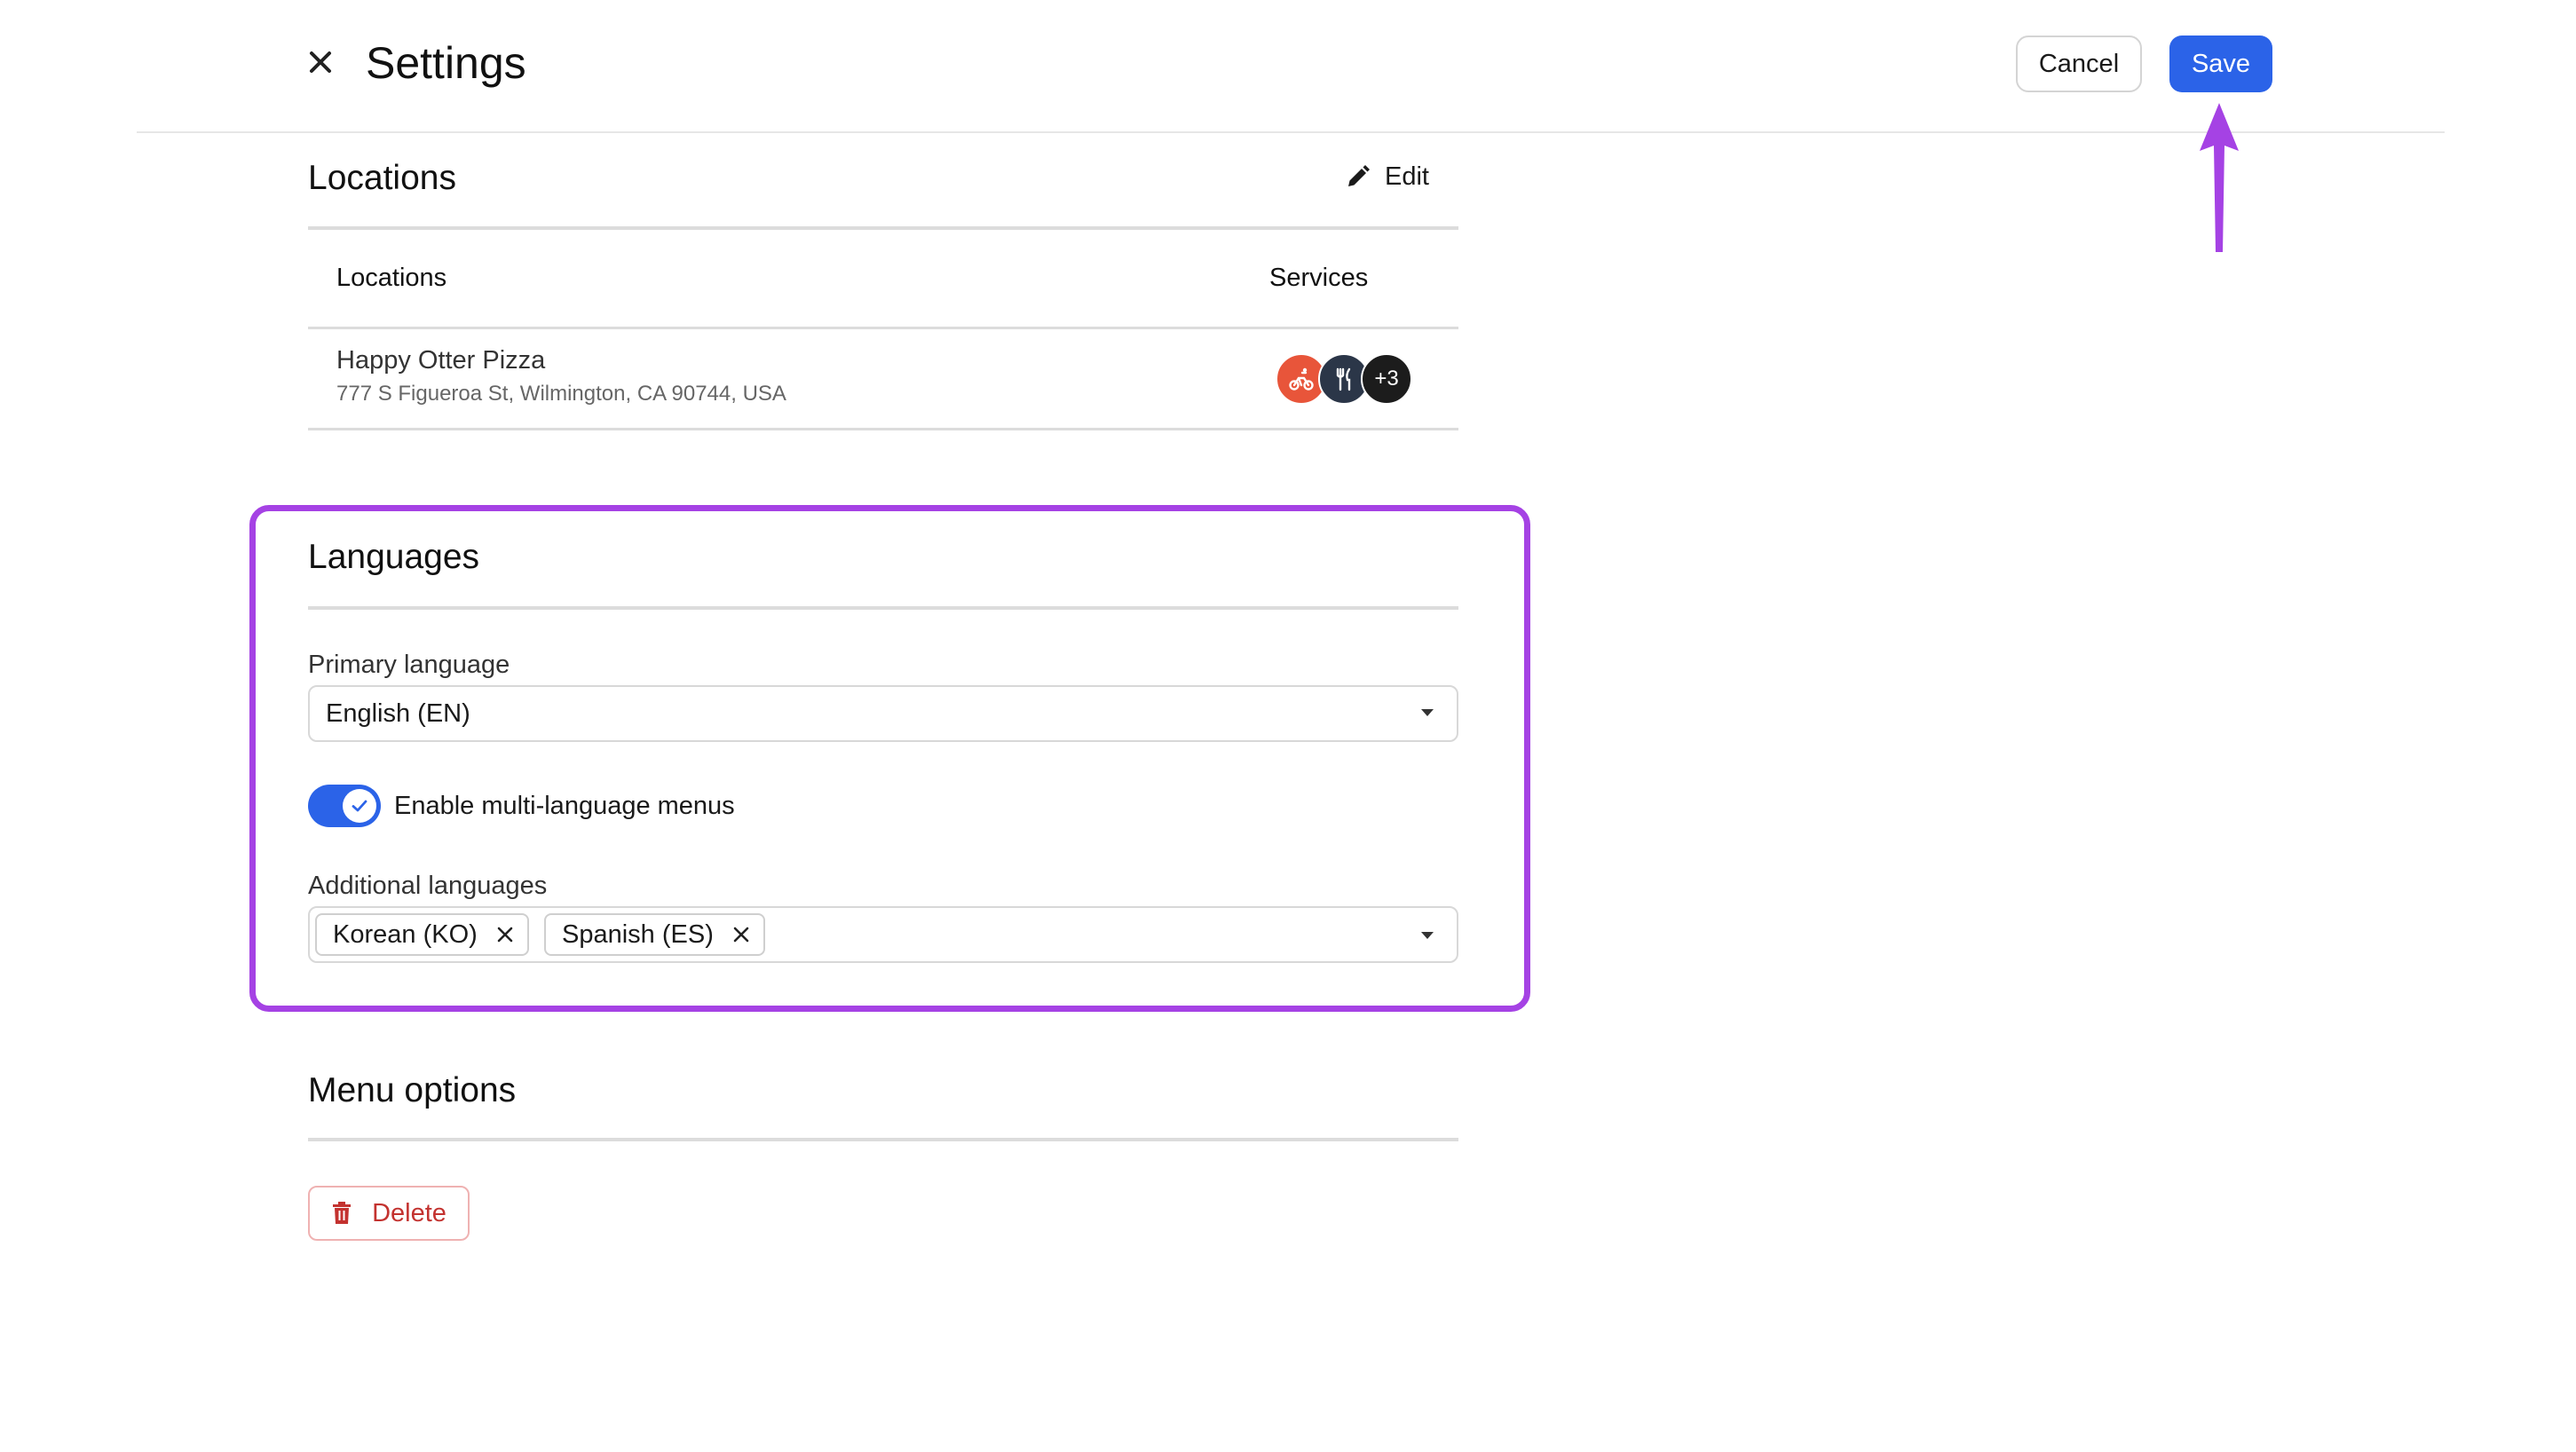 Image resolution: width=2576 pixels, height=1452 pixels. Describe the element at coordinates (428, 886) in the screenshot. I see `additional-languages-label: Additional languages` at that location.